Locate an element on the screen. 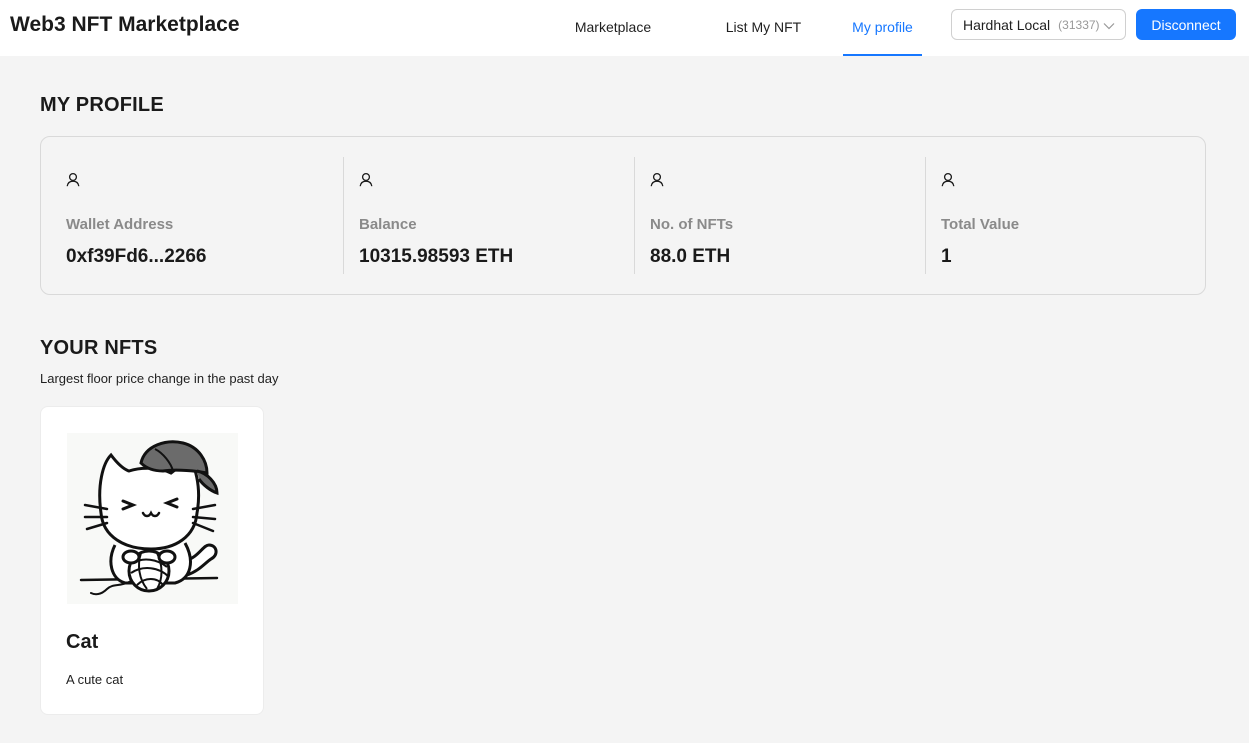  stat-value: 10315.98593 ETH is located at coordinates (436, 256).